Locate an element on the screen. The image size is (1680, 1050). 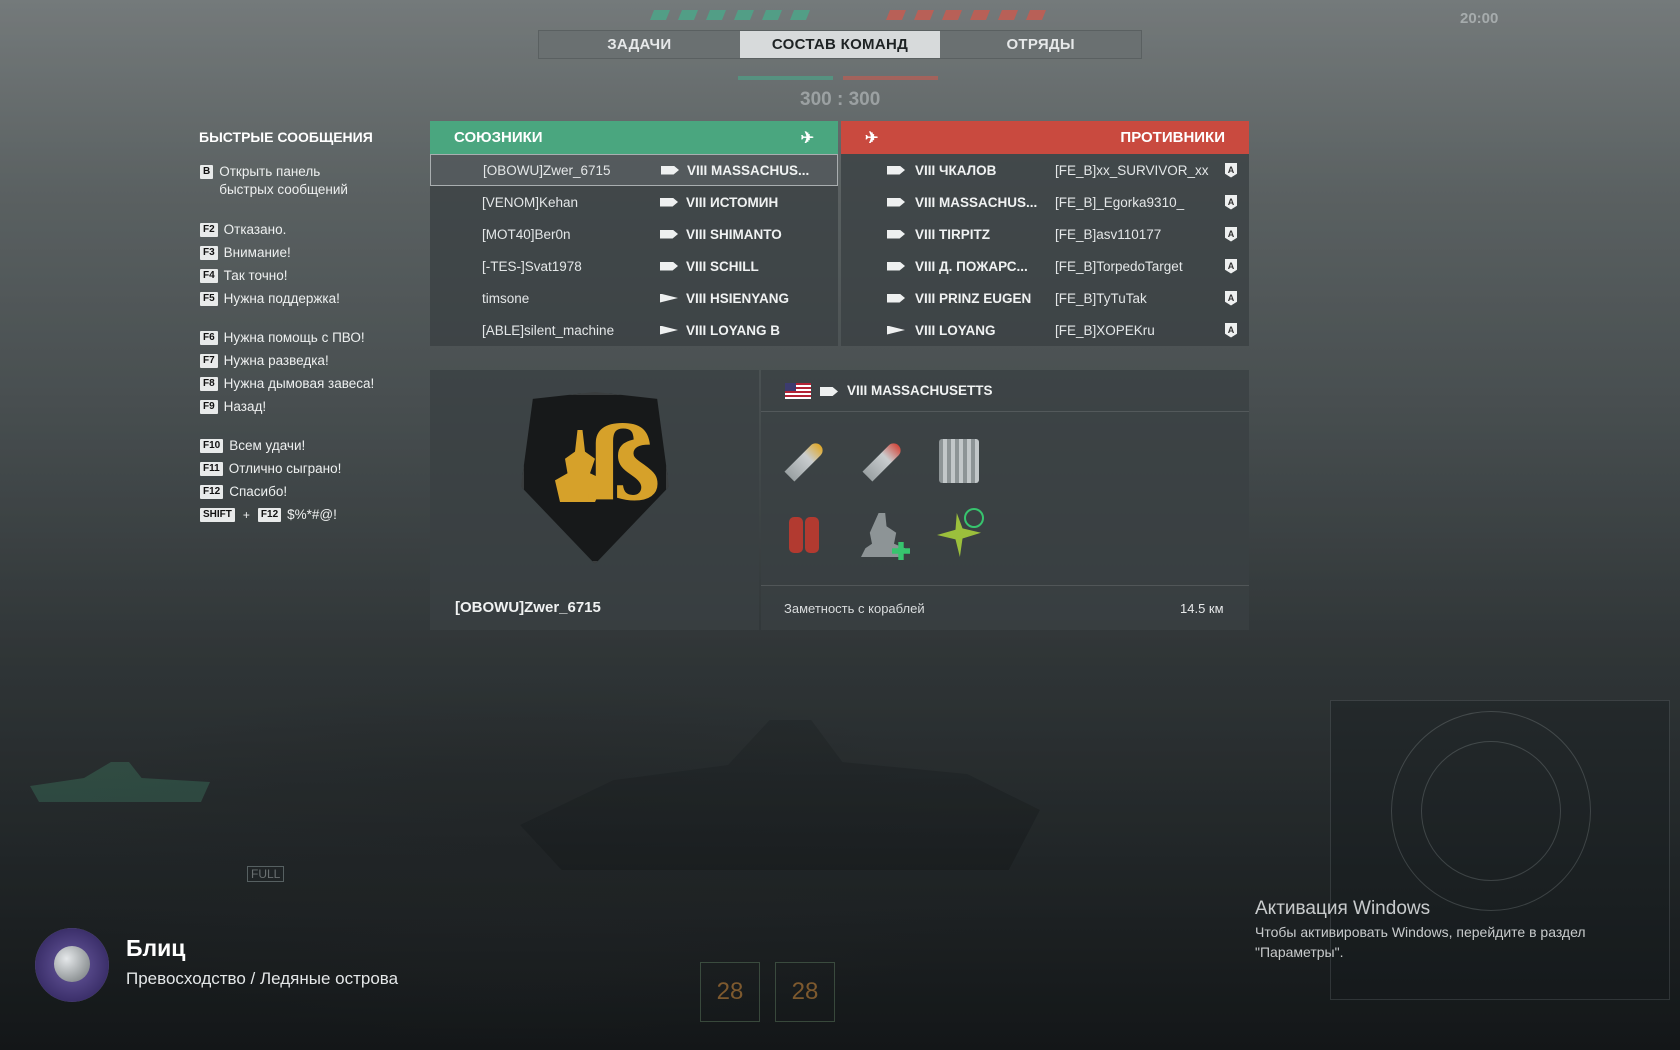
ap-shell-icon is located at coordinates (805, 461).